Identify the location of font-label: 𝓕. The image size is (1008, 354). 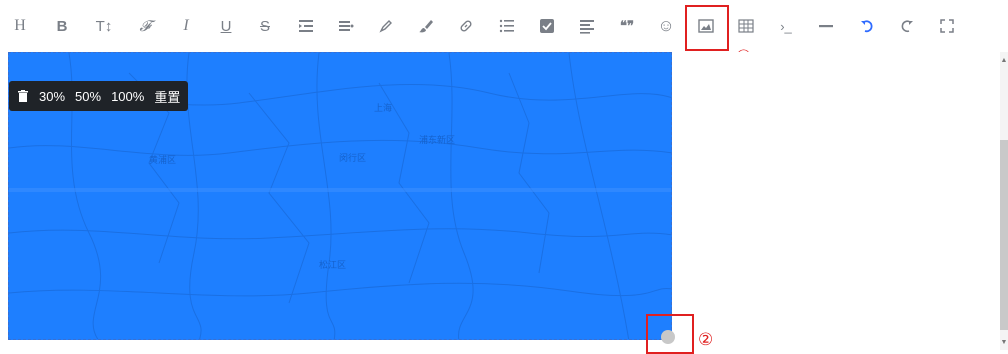
(145, 26).